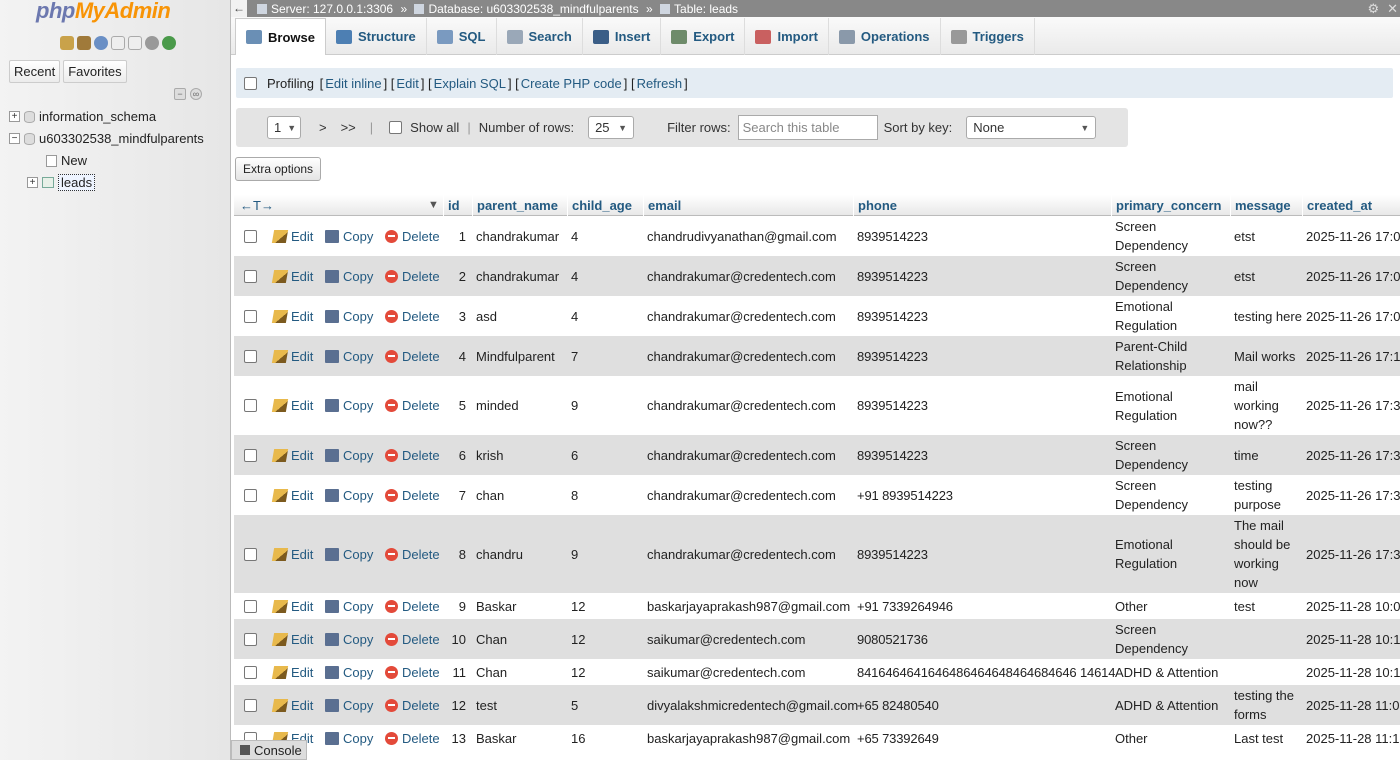 The width and height of the screenshot is (1400, 760). Describe the element at coordinates (431, 205) in the screenshot. I see `column-sort-dropdown-icon: ▼` at that location.